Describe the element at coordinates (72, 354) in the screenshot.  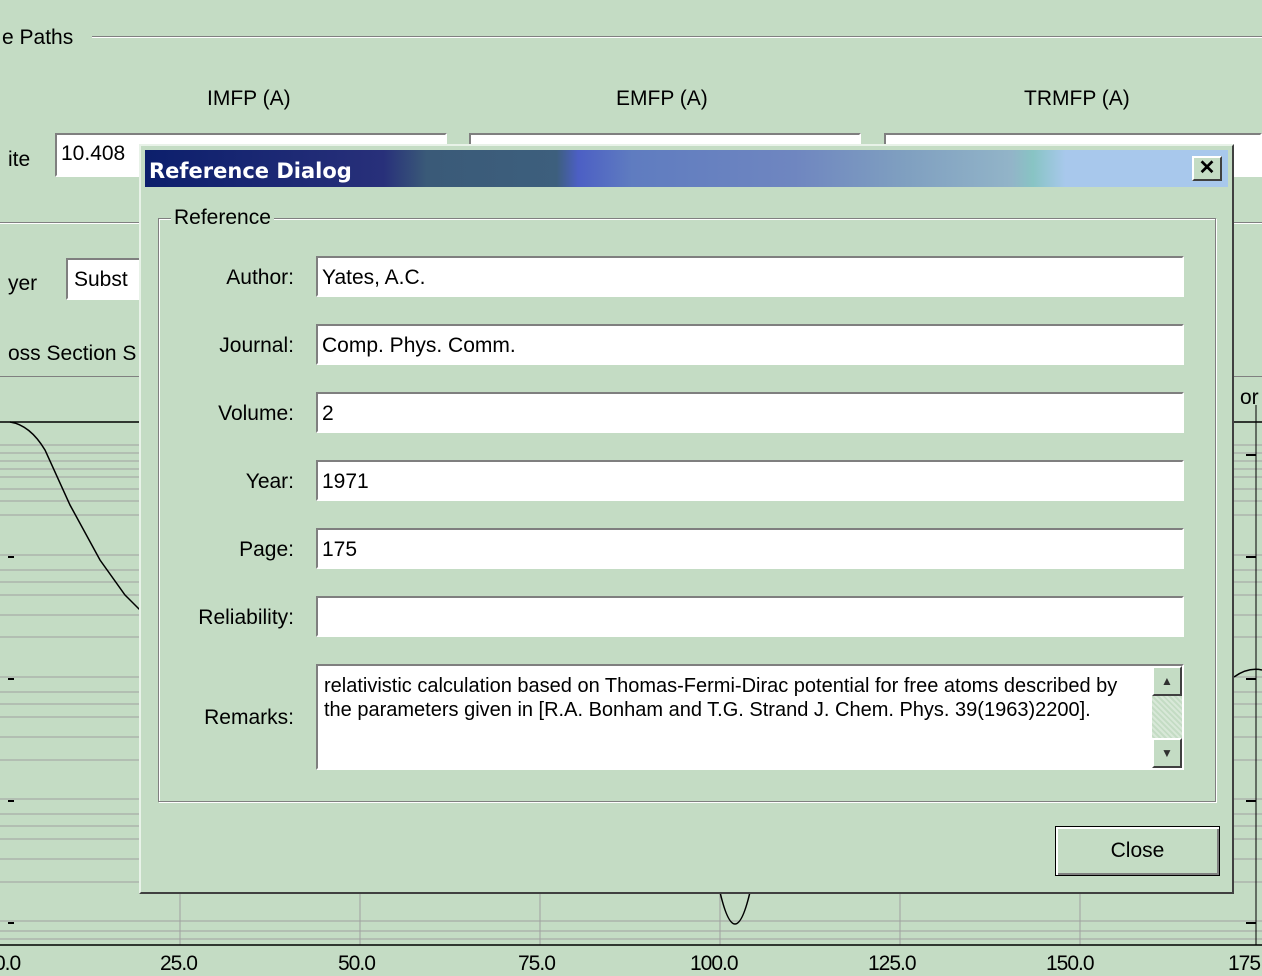
I see `cross-section-tab: oss Section S` at that location.